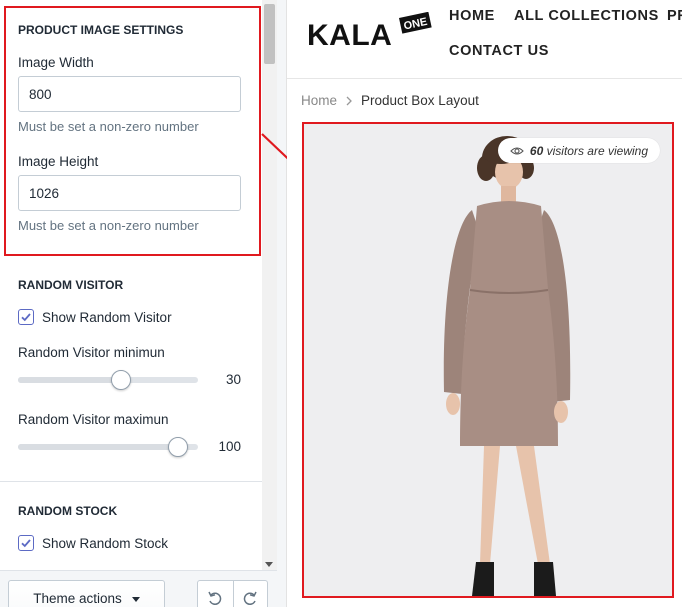 The width and height of the screenshot is (682, 607). I want to click on redo-button, so click(250, 594).